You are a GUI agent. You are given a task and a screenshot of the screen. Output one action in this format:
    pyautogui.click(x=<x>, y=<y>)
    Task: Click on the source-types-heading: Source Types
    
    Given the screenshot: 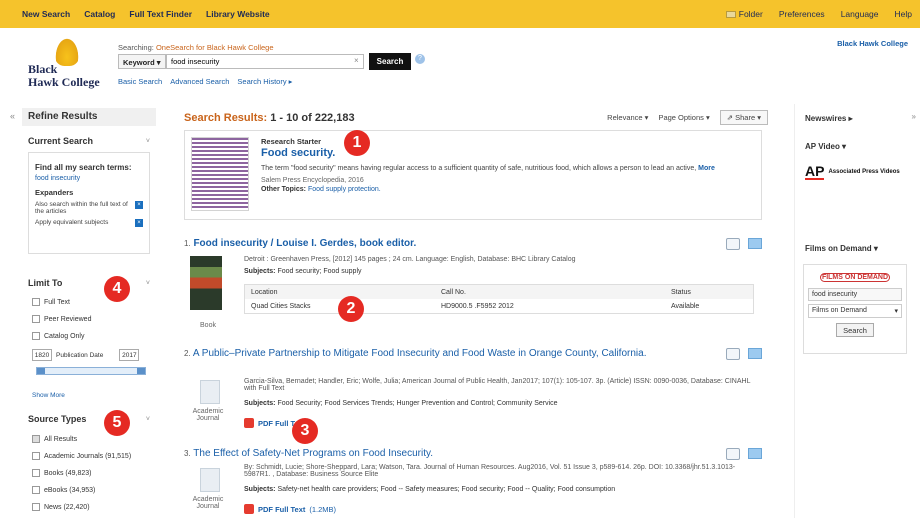 What is the action you would take?
    pyautogui.click(x=57, y=419)
    